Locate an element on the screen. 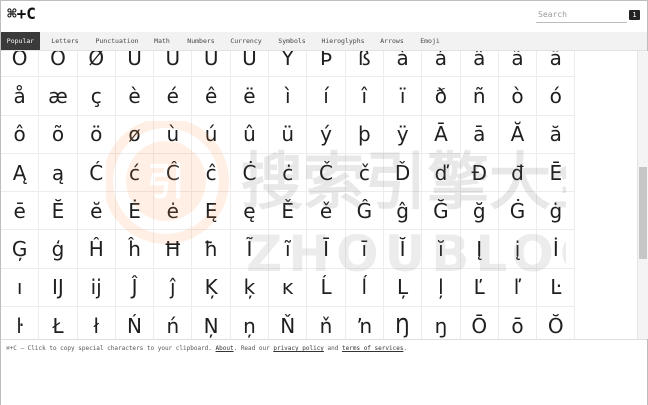 The height and width of the screenshot is (405, 648). character-cell: ł is located at coordinates (97, 323).